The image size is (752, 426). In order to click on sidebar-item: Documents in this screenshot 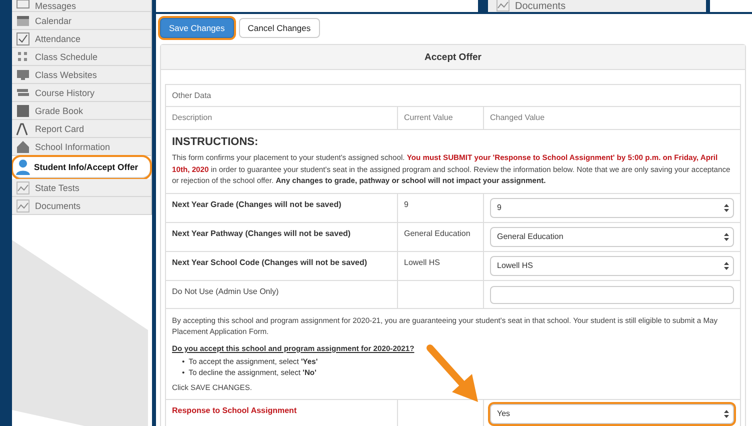, I will do `click(81, 206)`.